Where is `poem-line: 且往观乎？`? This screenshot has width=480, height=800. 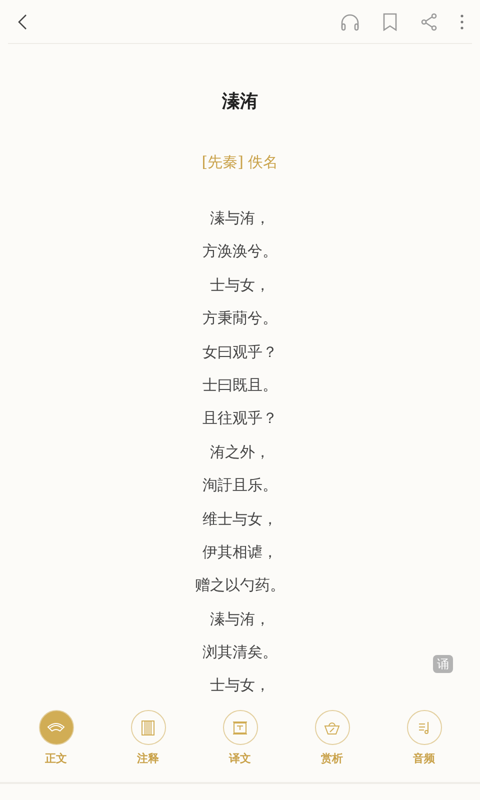 poem-line: 且往观乎？ is located at coordinates (240, 419).